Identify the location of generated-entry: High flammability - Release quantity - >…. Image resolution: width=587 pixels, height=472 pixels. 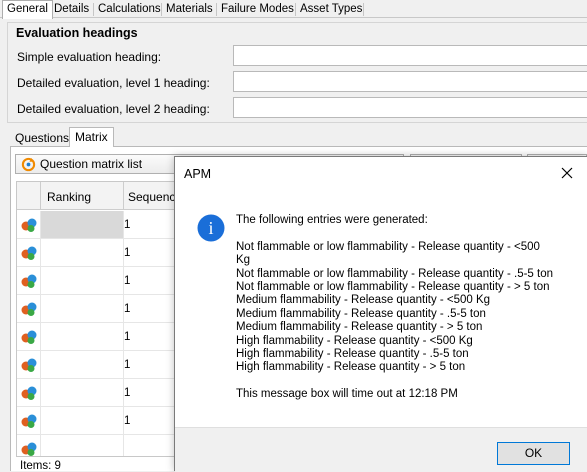
(351, 367).